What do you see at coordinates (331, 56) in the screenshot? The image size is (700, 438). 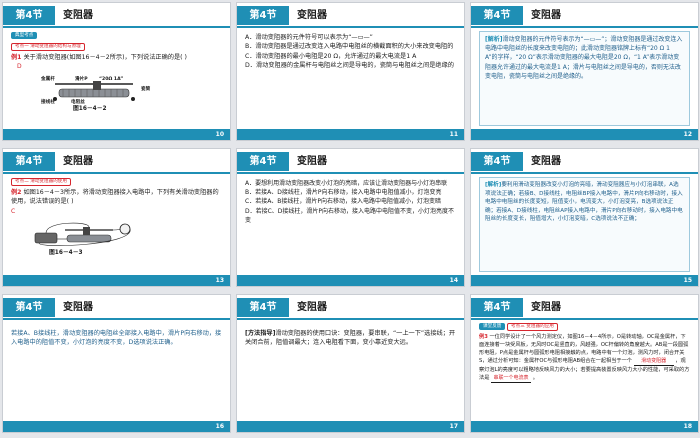 I see `option-c: C．滑动变阻器的最小电阻是20 Ω，允许通过的最大电流是1 A` at bounding box center [331, 56].